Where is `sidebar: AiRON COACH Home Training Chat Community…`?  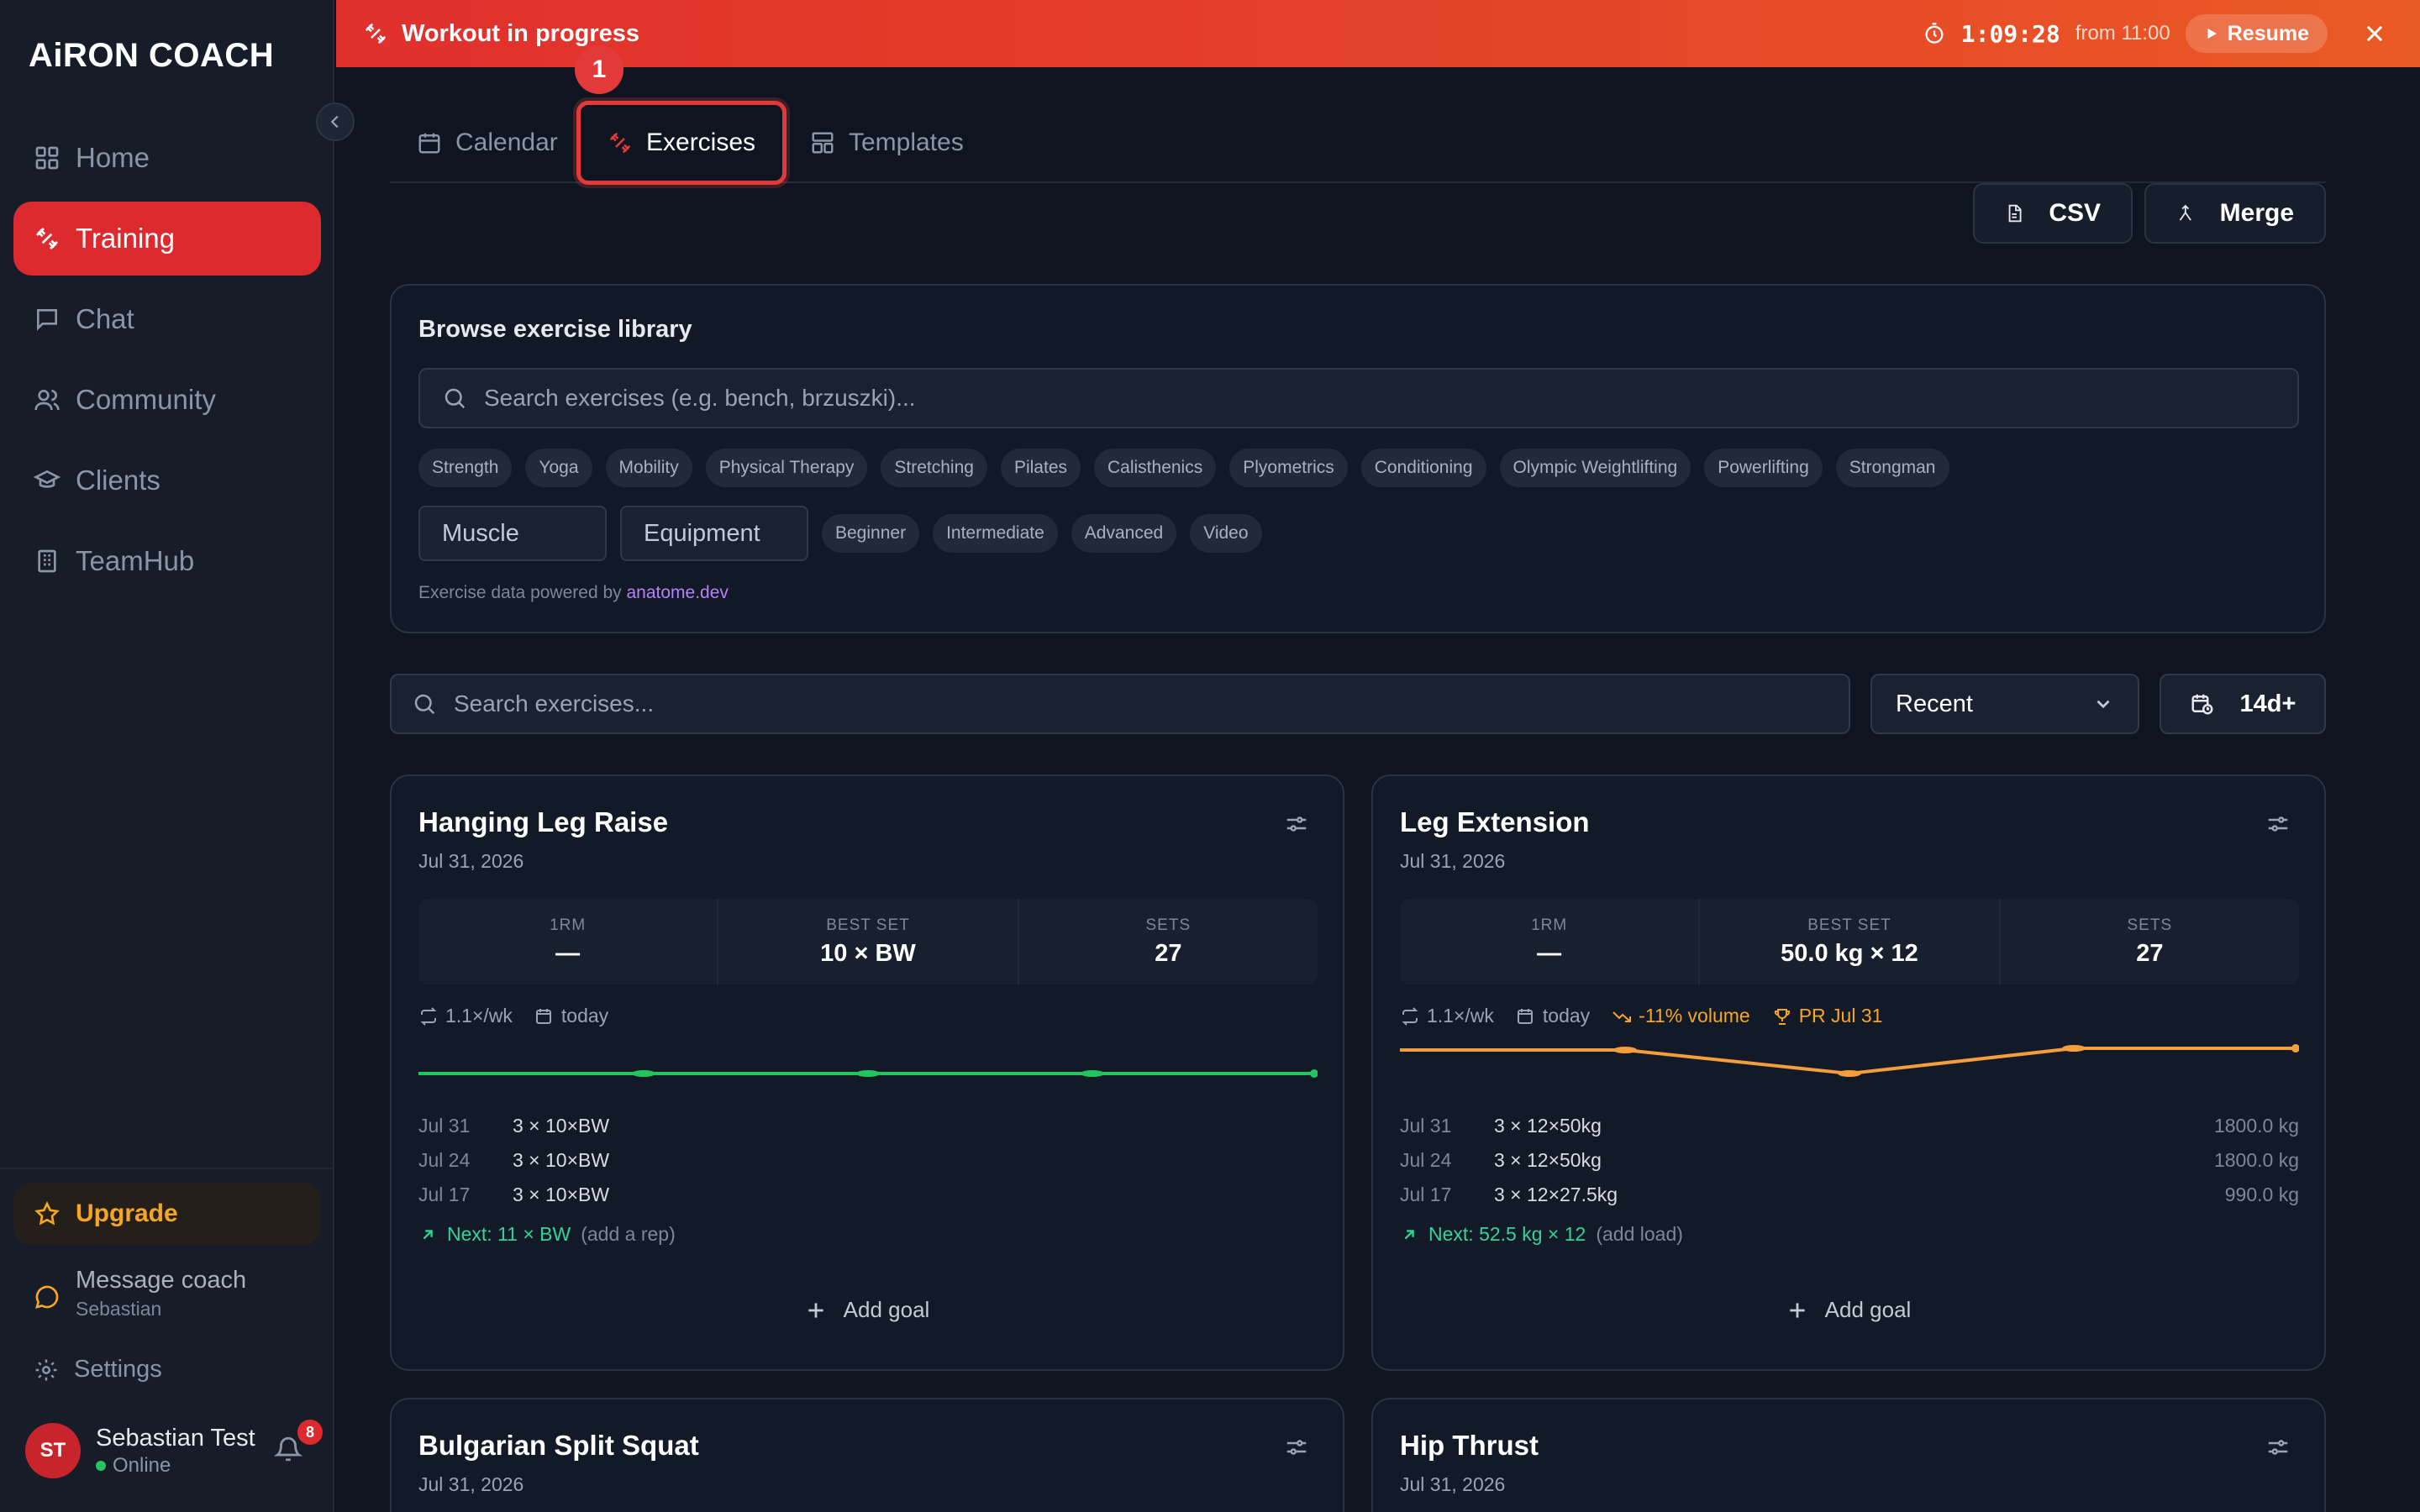 sidebar: AiRON COACH Home Training Chat Community… is located at coordinates (167, 756).